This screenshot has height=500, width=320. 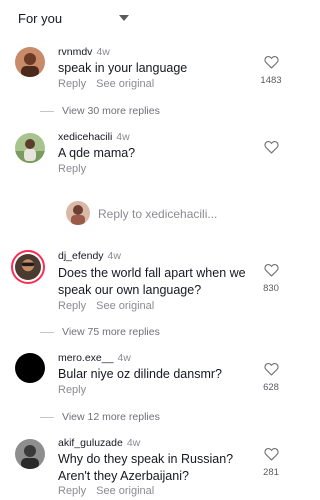 I want to click on comment-text: Bular niye oz dilinde dansmr?, so click(x=140, y=374).